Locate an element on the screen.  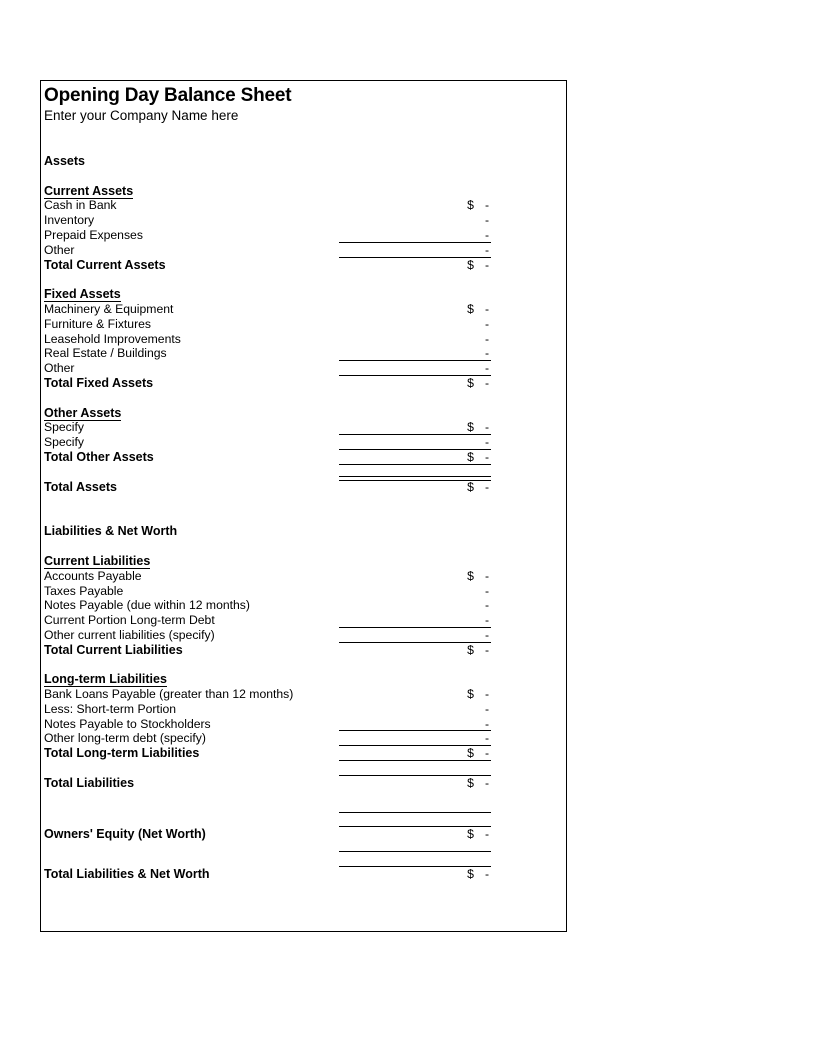
subtotal-row: Total Current Assets $ - is located at coordinates (304, 264).